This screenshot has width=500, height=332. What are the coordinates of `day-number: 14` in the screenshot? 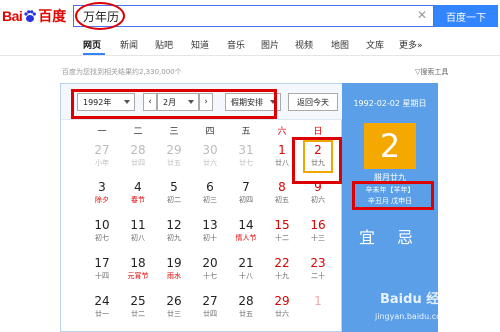 It's located at (246, 225).